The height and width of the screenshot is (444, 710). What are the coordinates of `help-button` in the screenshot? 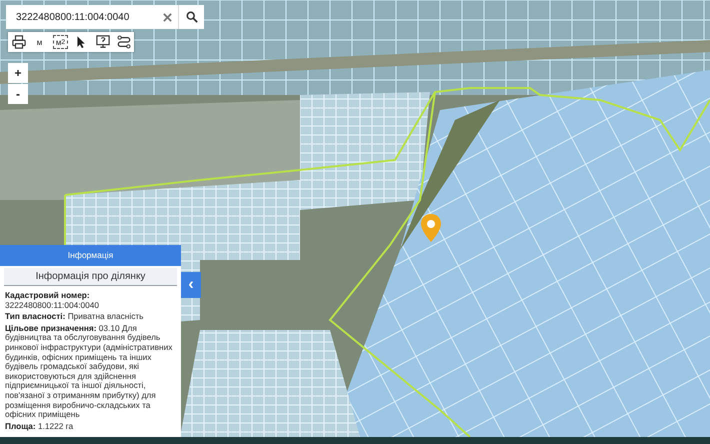 It's located at (102, 42).